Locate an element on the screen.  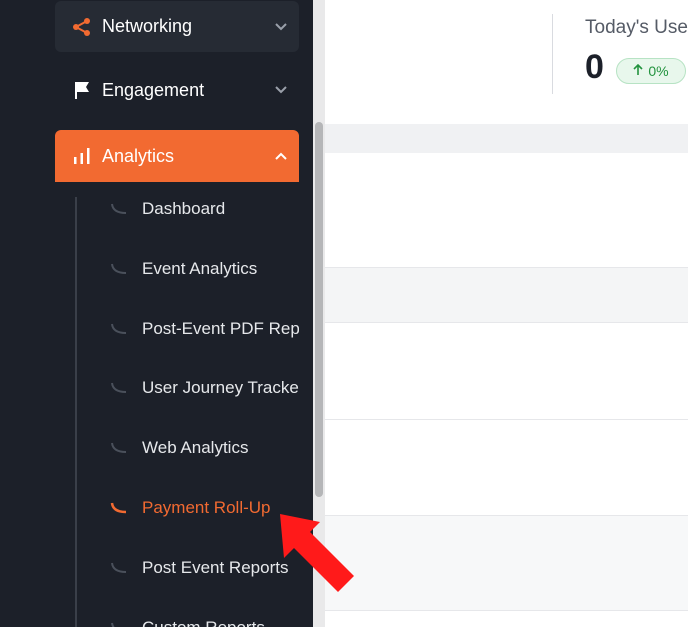
submenu-item-label: Web Analytics is located at coordinates (195, 447).